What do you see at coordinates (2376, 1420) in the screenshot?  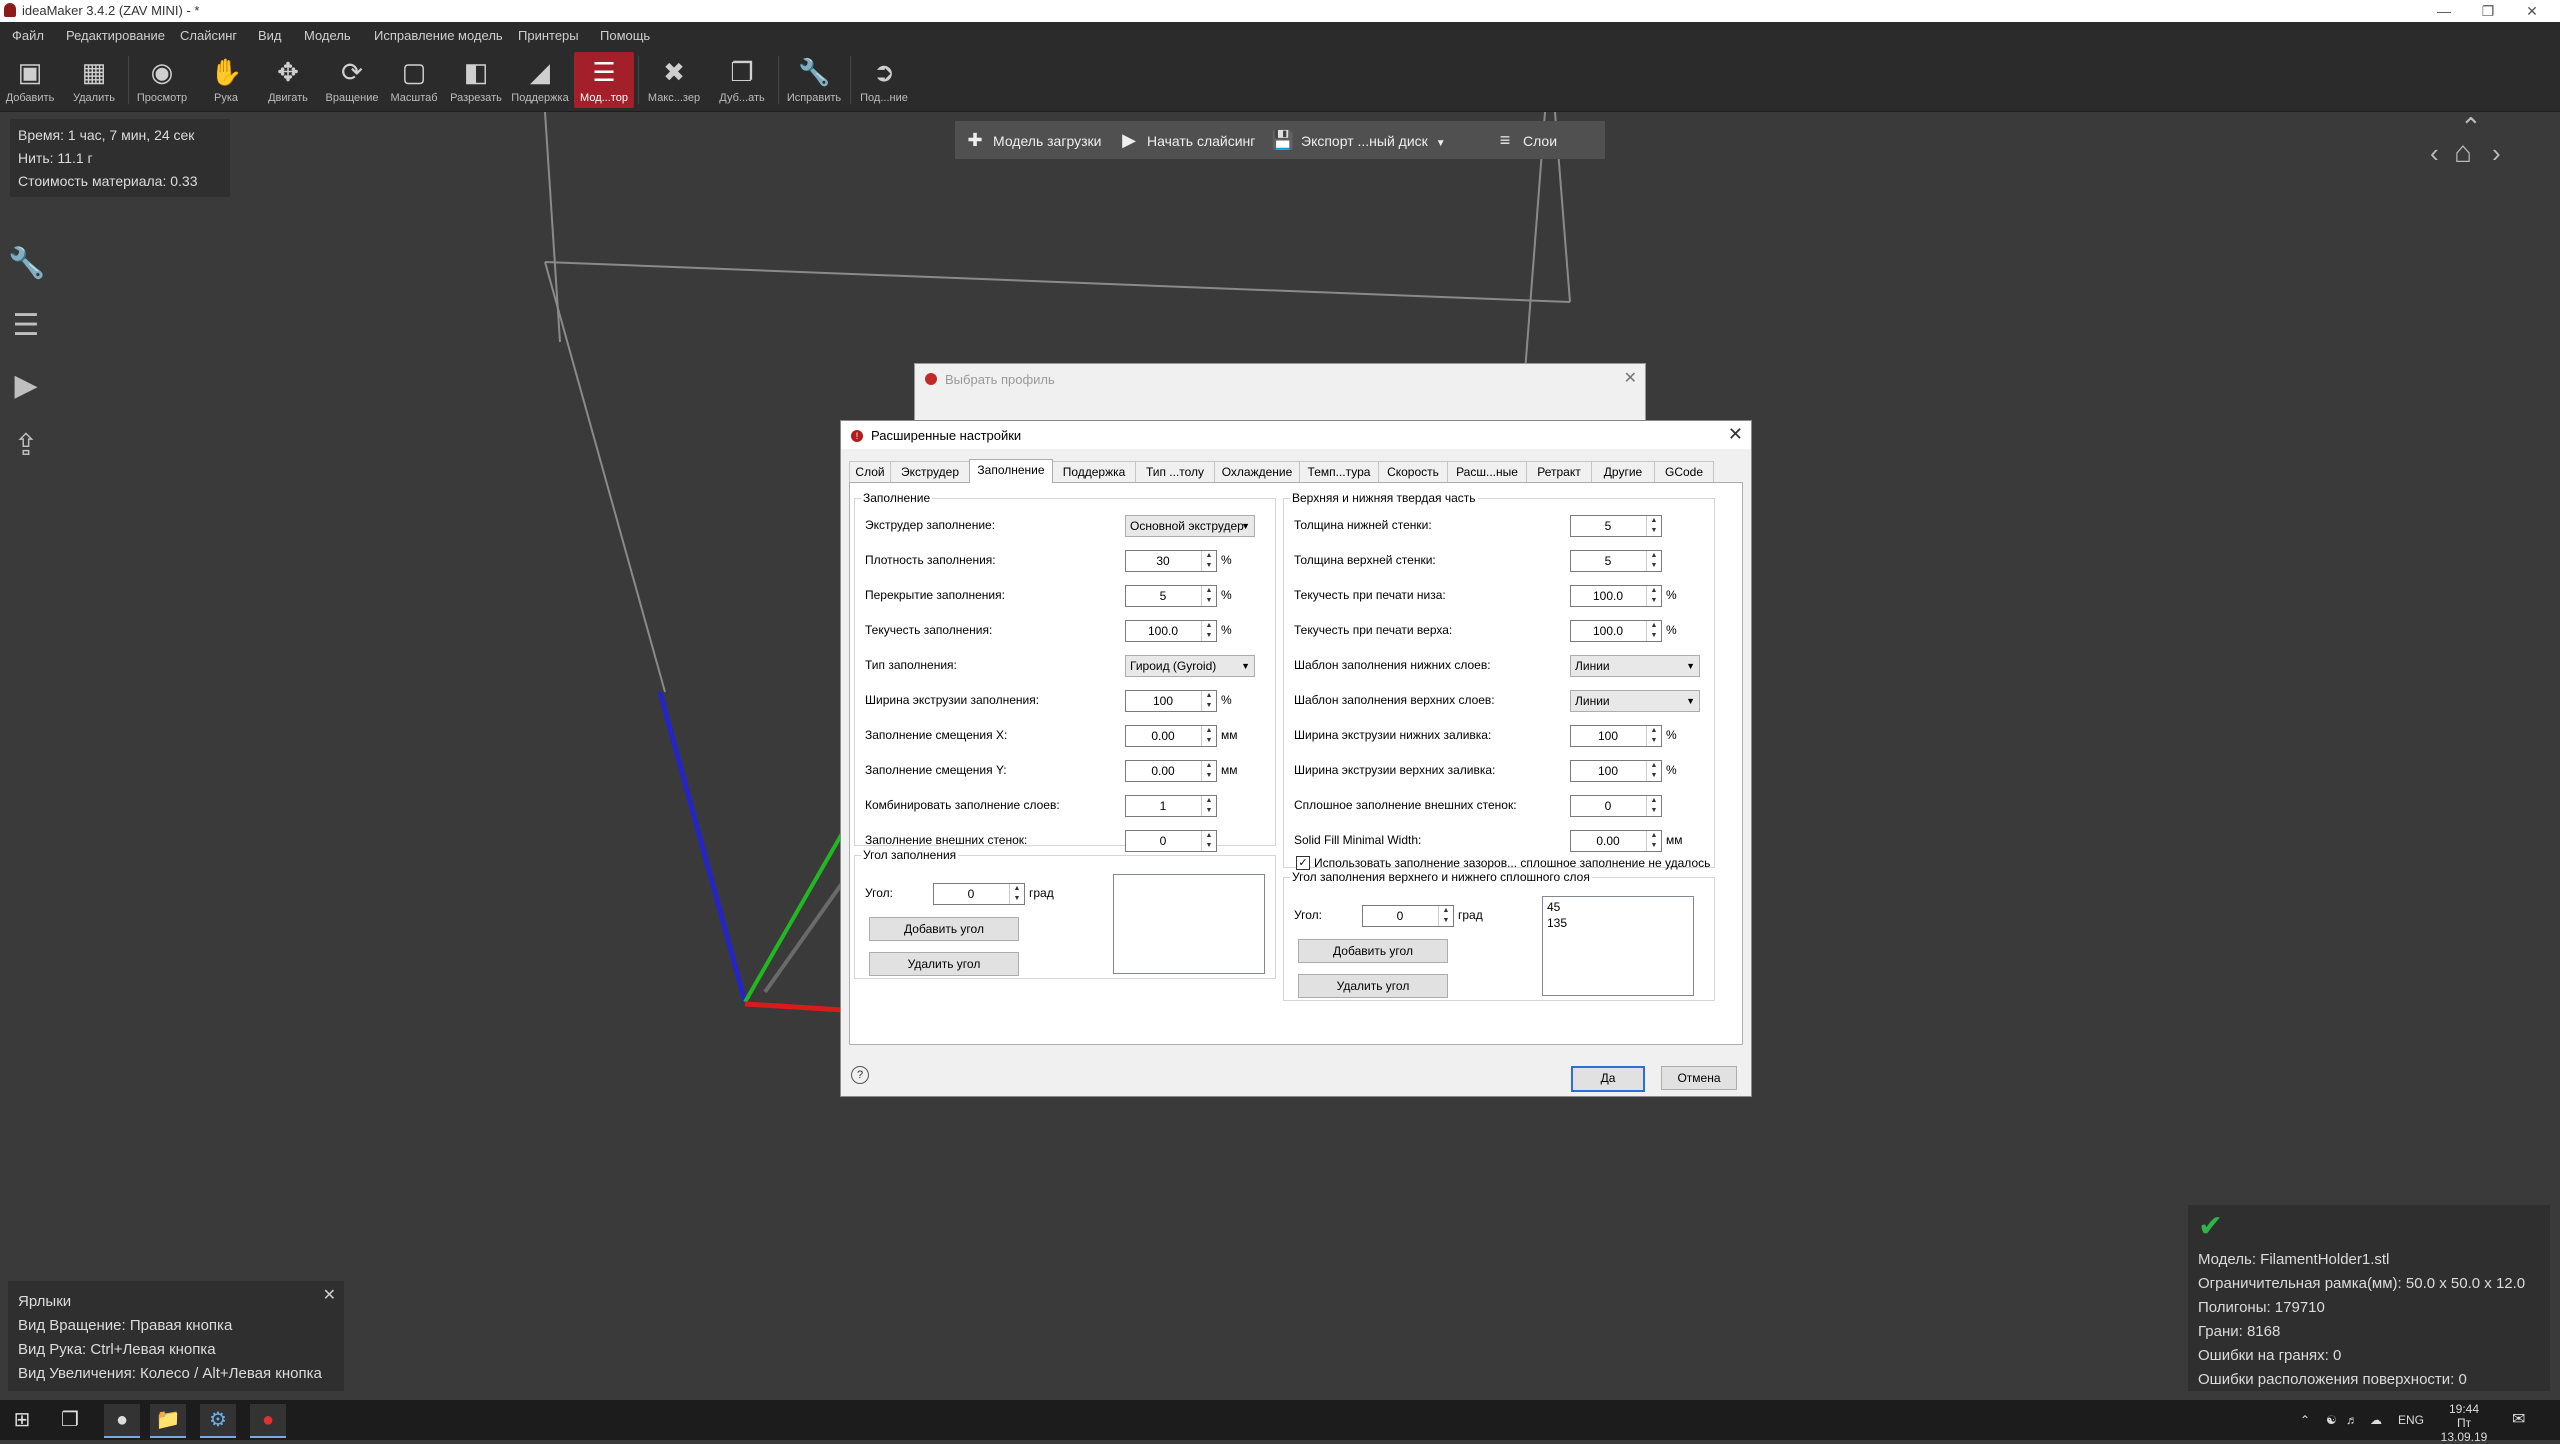 I see `cloud-icon: ☁` at bounding box center [2376, 1420].